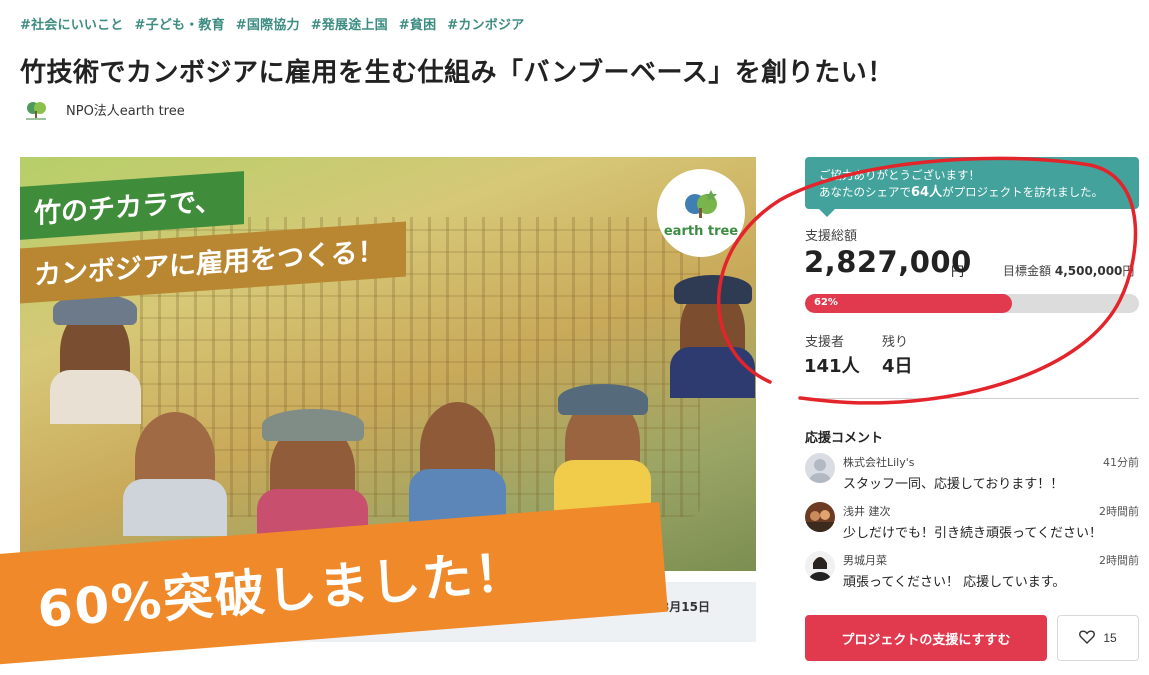 Image resolution: width=1149 pixels, height=675 pixels. Describe the element at coordinates (972, 303) in the screenshot. I see `funding-progress-bar: 62%` at that location.